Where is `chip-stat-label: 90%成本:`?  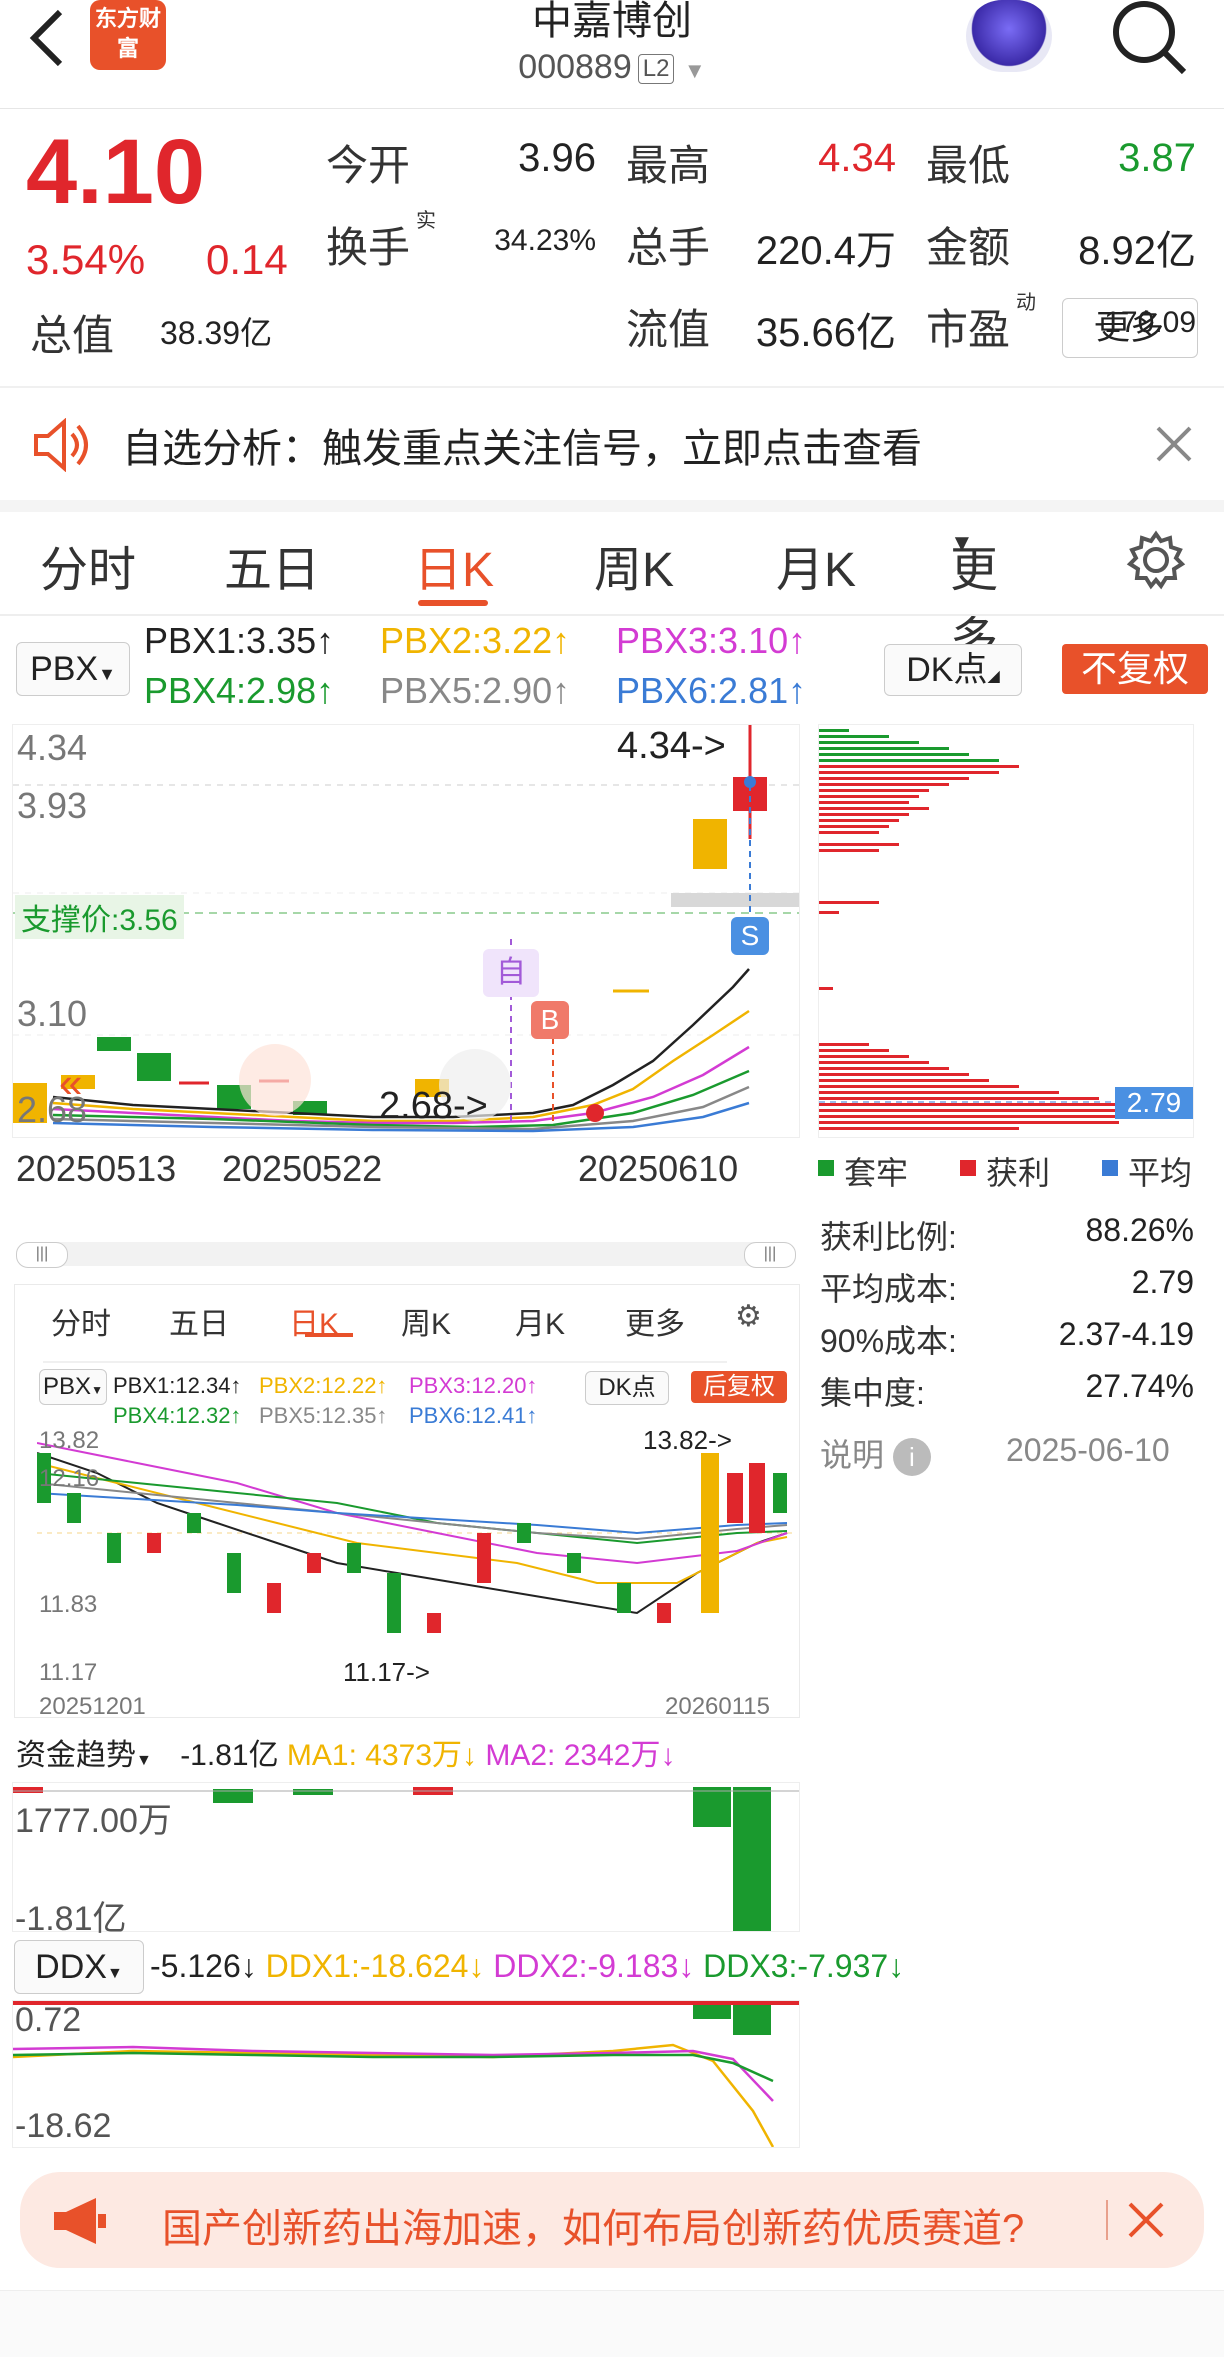 chip-stat-label: 90%成本: is located at coordinates (888, 1341).